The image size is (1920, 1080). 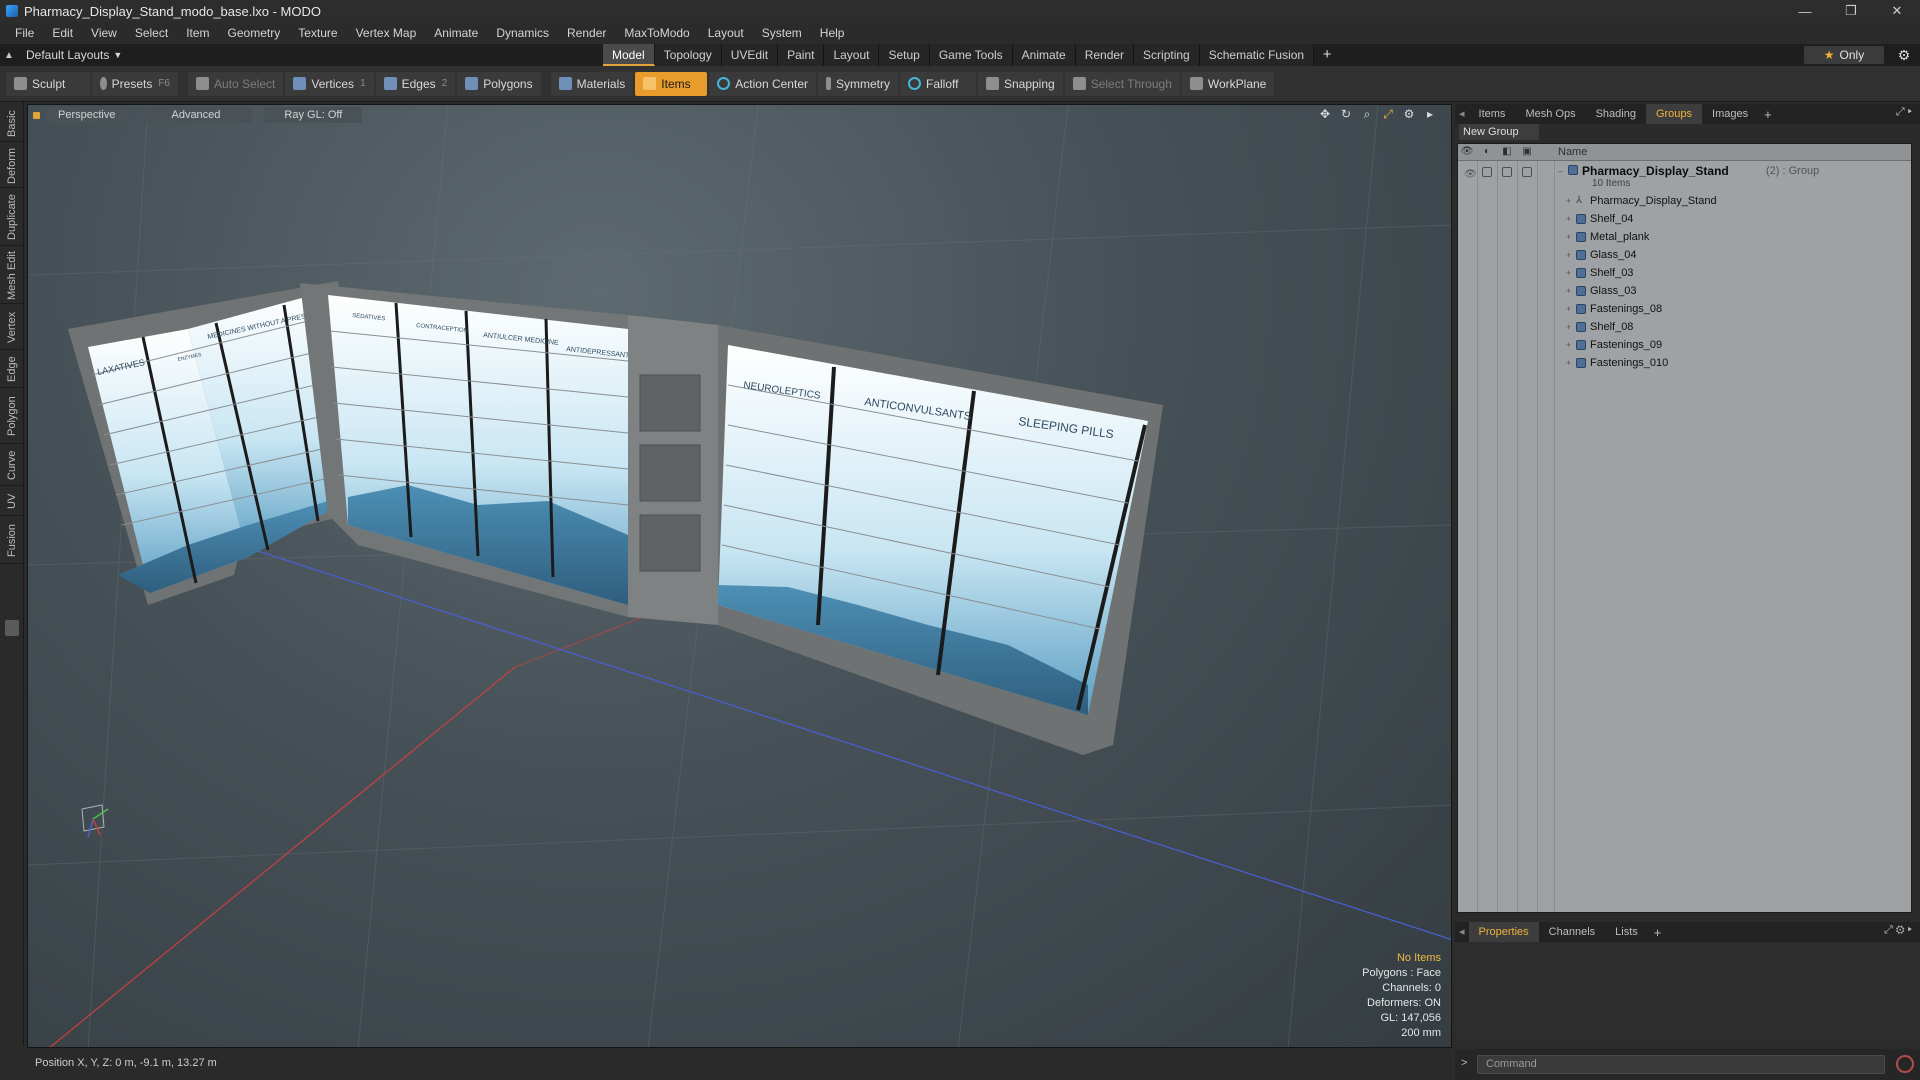 I want to click on rotate-icon: ↻, so click(x=1346, y=114).